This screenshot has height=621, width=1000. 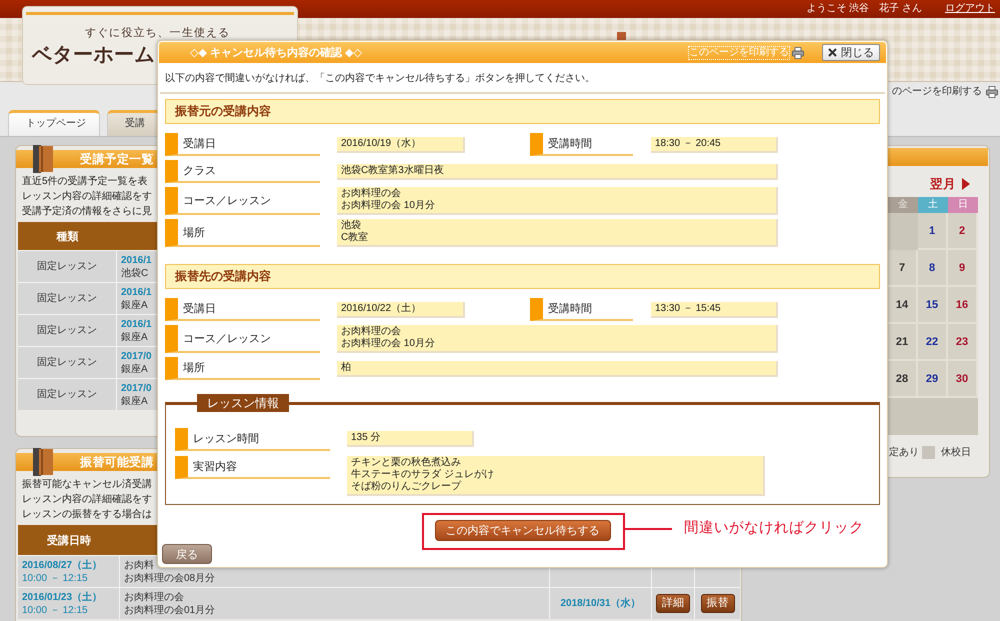 I want to click on weekday-header: 日, so click(x=963, y=205).